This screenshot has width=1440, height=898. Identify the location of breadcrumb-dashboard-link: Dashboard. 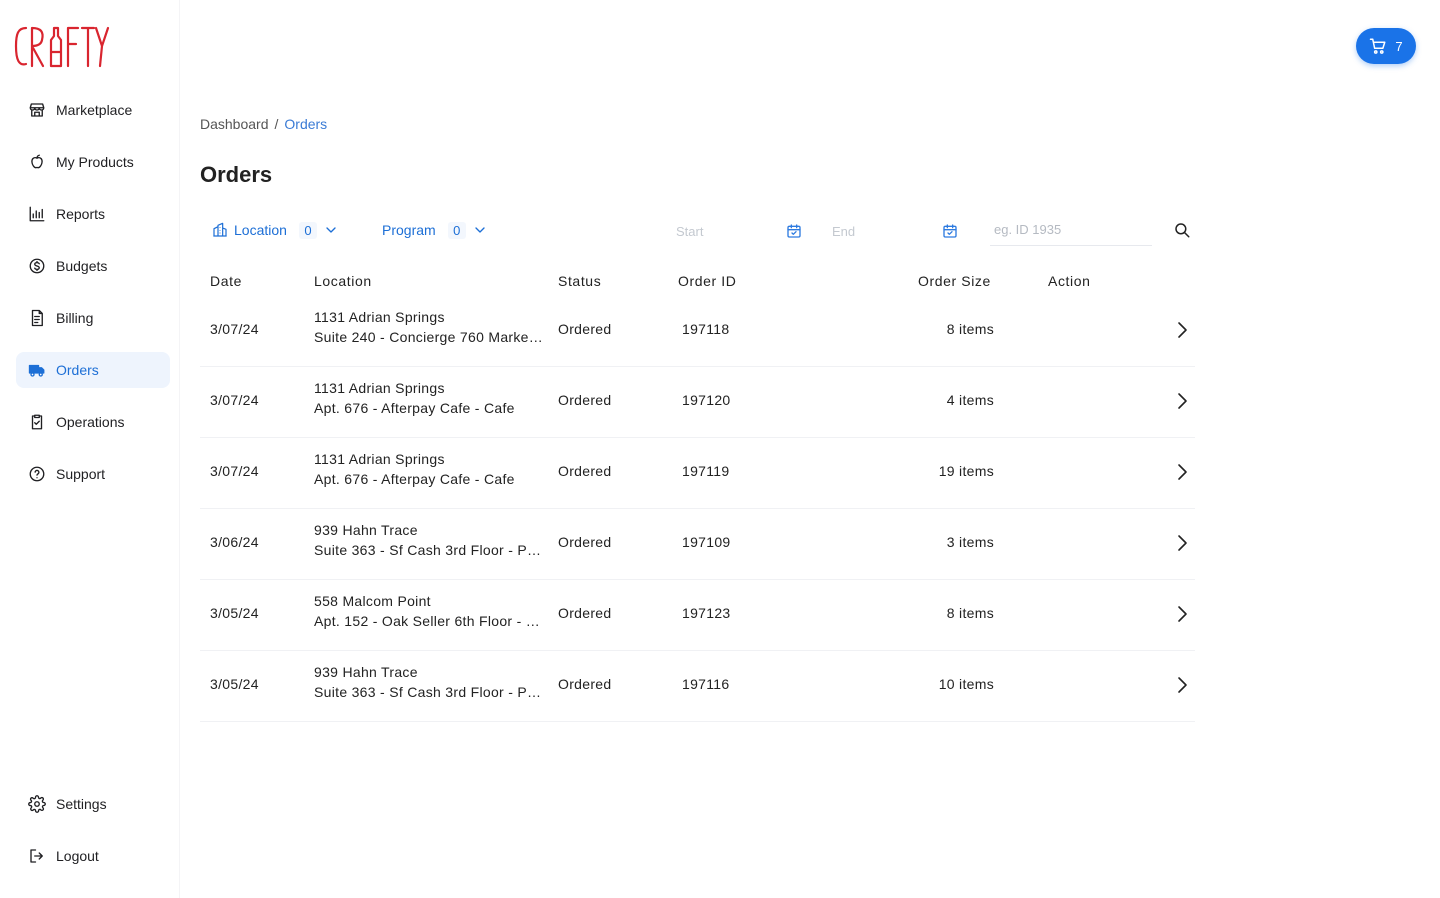
(234, 124).